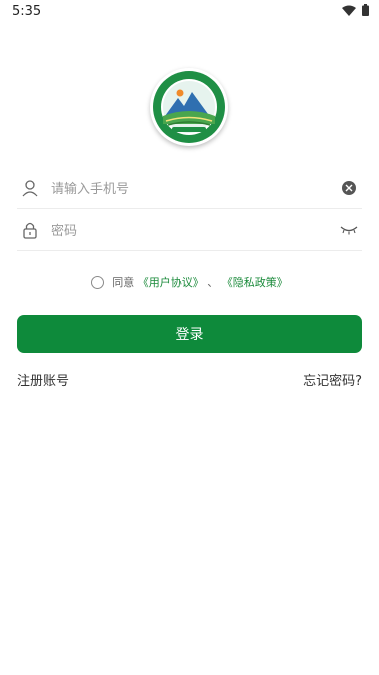 This screenshot has height=675, width=379. What do you see at coordinates (349, 10) in the screenshot?
I see `wifi-icon` at bounding box center [349, 10].